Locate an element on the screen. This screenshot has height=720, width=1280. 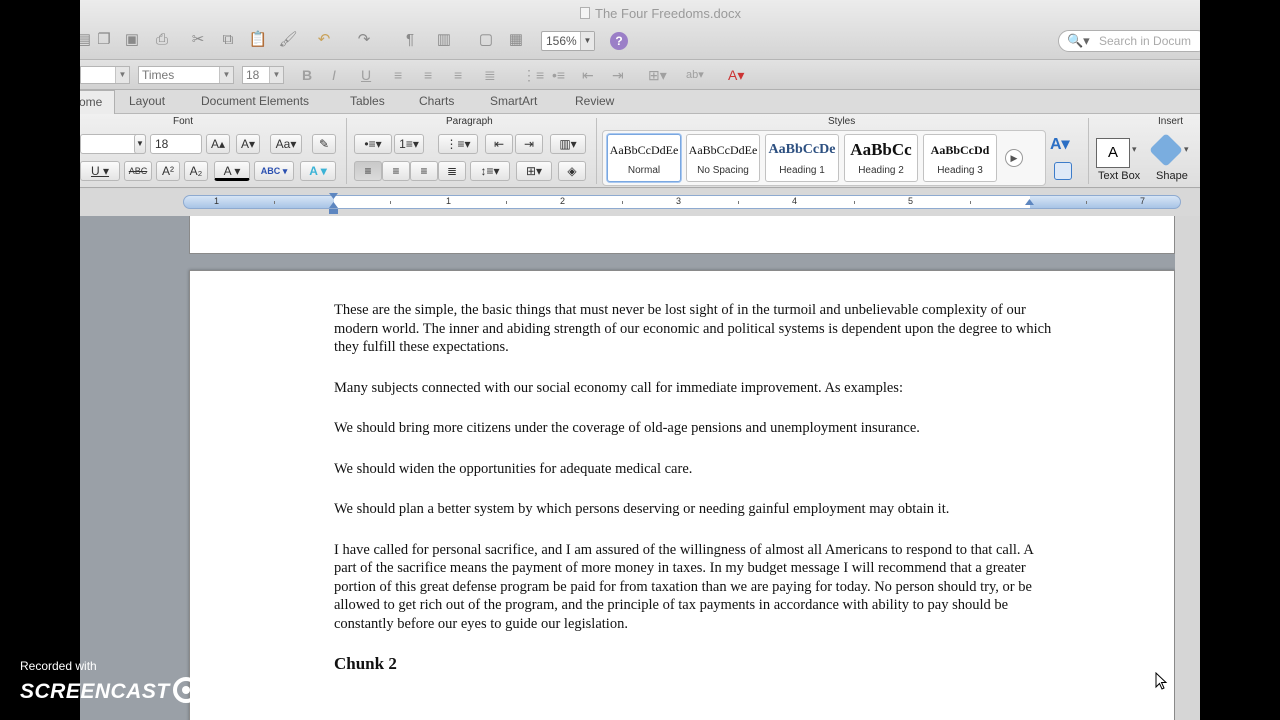
text-box-icon: A is located at coordinates (1113, 153).